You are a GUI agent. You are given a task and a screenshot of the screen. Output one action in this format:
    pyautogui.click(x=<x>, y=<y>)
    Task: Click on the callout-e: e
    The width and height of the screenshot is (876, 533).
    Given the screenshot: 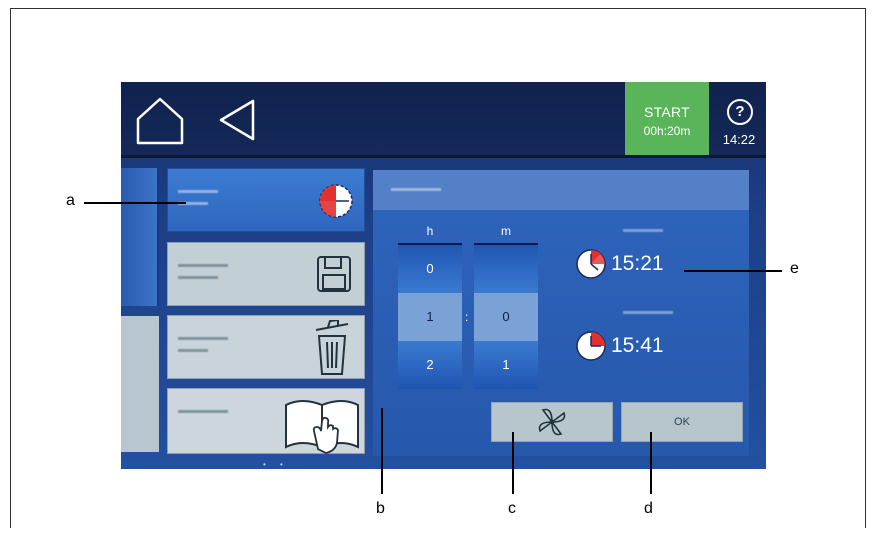 What is the action you would take?
    pyautogui.click(x=794, y=268)
    